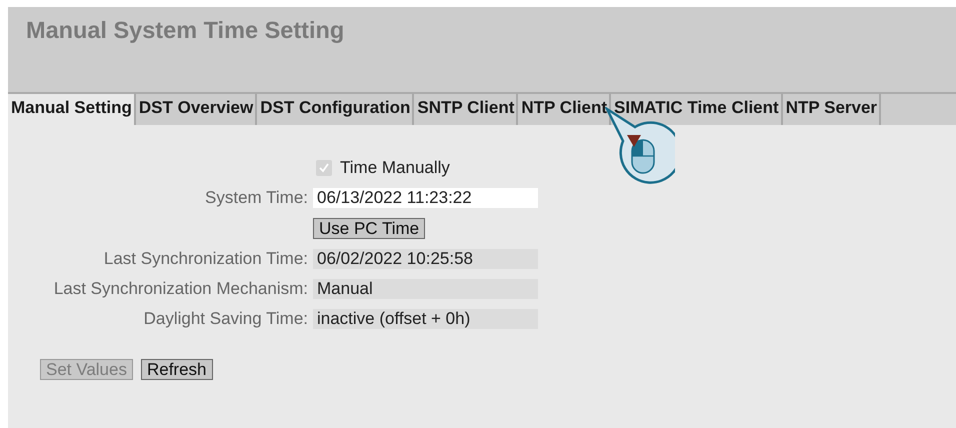 The image size is (956, 428). Describe the element at coordinates (185, 30) in the screenshot. I see `page-title: Manual System Time Setting` at that location.